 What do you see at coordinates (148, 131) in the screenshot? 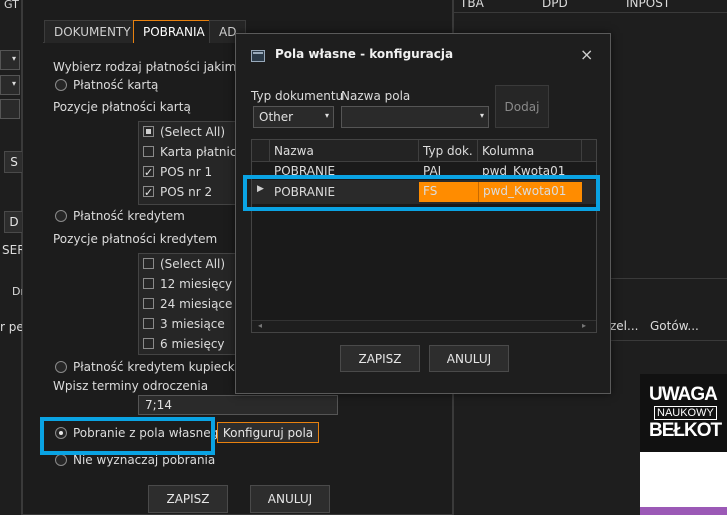
I see `partial-checkbox-icon` at bounding box center [148, 131].